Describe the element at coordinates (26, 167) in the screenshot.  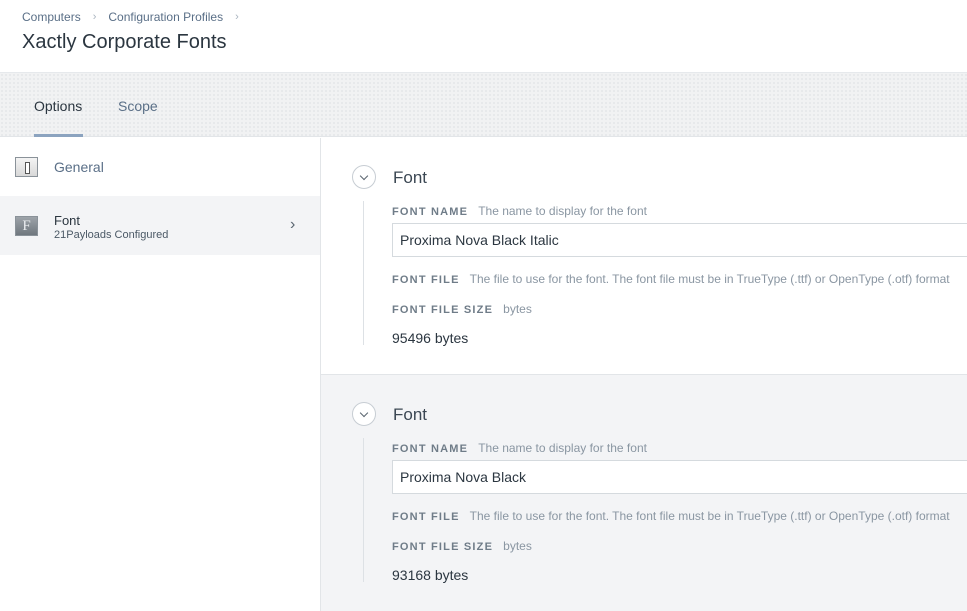
I see `switch-icon` at that location.